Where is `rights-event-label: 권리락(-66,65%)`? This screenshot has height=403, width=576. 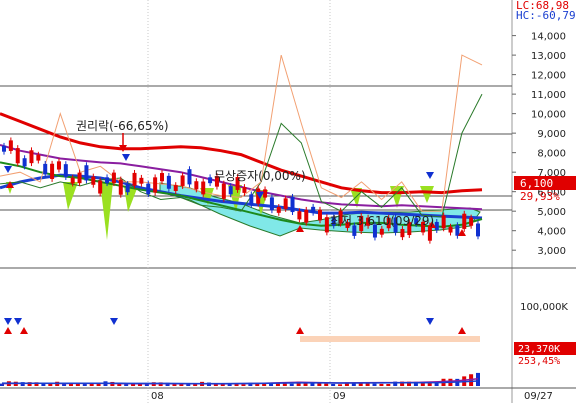
rights-event-label: 권리락(-66,65%) is located at coordinates (122, 126).